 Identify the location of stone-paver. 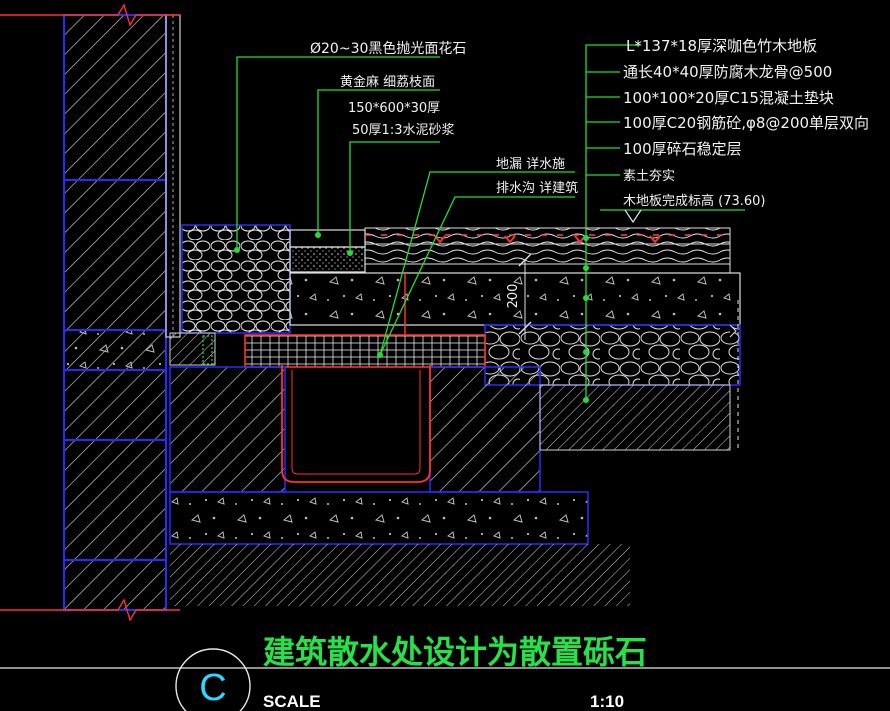
(327, 251).